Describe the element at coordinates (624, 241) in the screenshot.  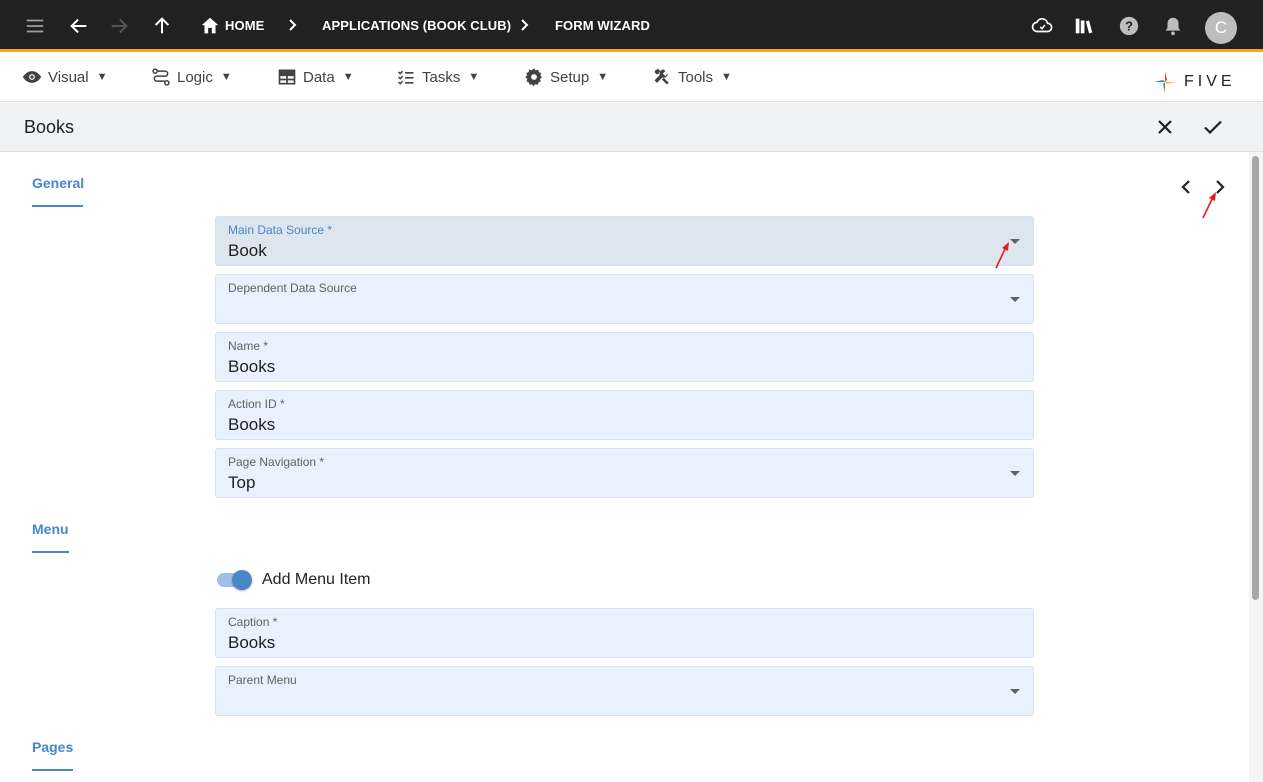
I see `main-data-source-field: Main Data Source * Book` at that location.